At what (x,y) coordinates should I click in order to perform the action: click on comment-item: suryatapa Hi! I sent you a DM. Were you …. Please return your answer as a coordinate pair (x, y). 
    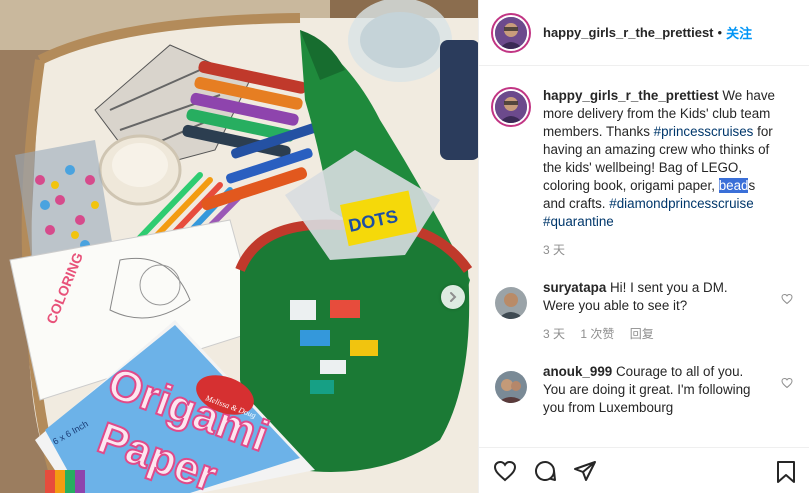
    Looking at the image, I should click on (644, 311).